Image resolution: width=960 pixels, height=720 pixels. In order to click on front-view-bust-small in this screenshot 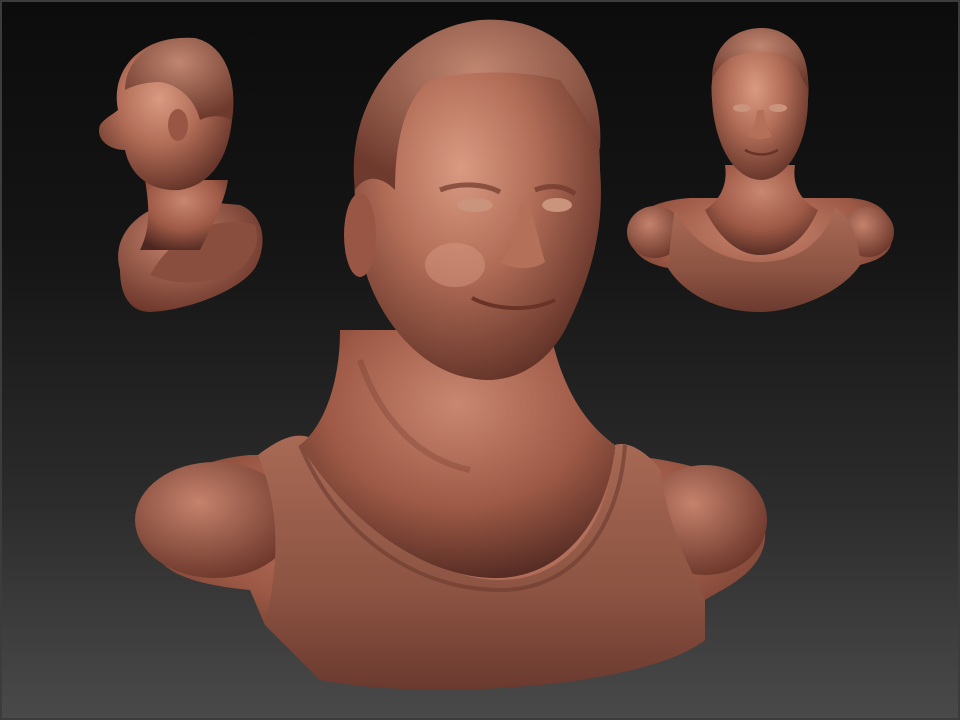, I will do `click(760, 170)`.